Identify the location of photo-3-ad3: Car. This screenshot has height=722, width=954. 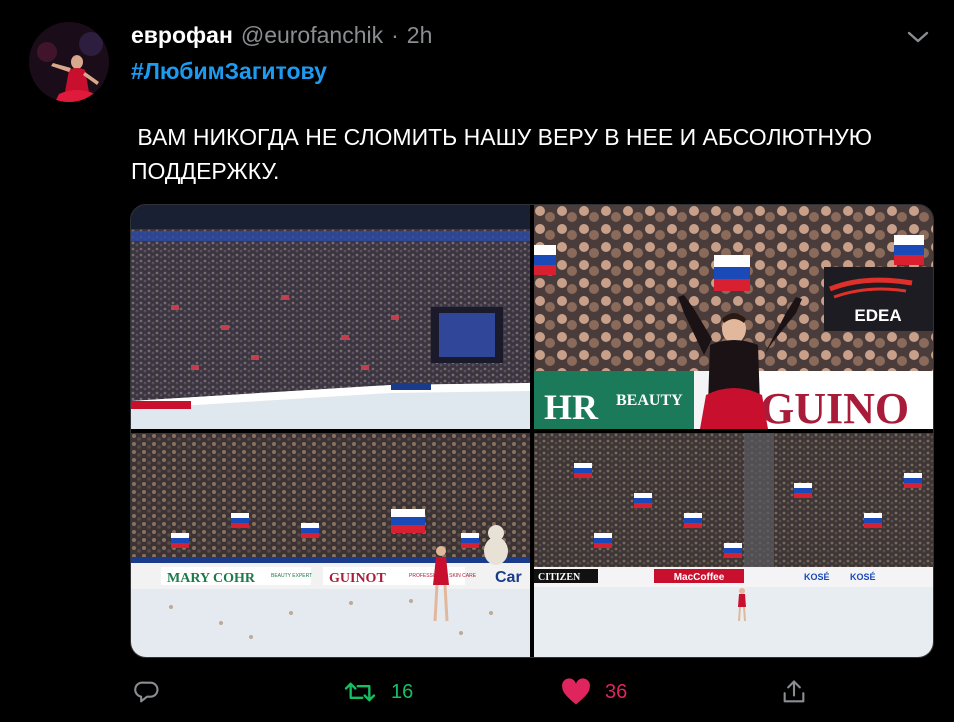
(508, 577).